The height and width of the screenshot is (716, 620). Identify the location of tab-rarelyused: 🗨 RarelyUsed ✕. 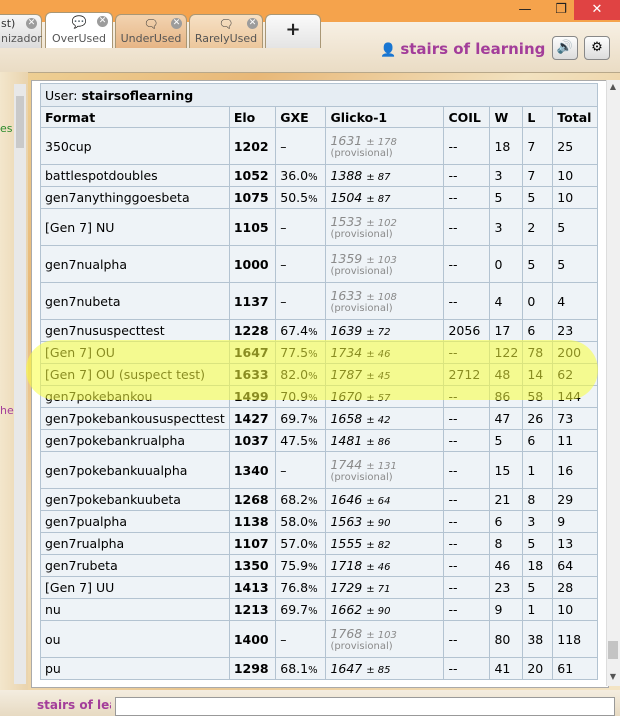
(226, 31).